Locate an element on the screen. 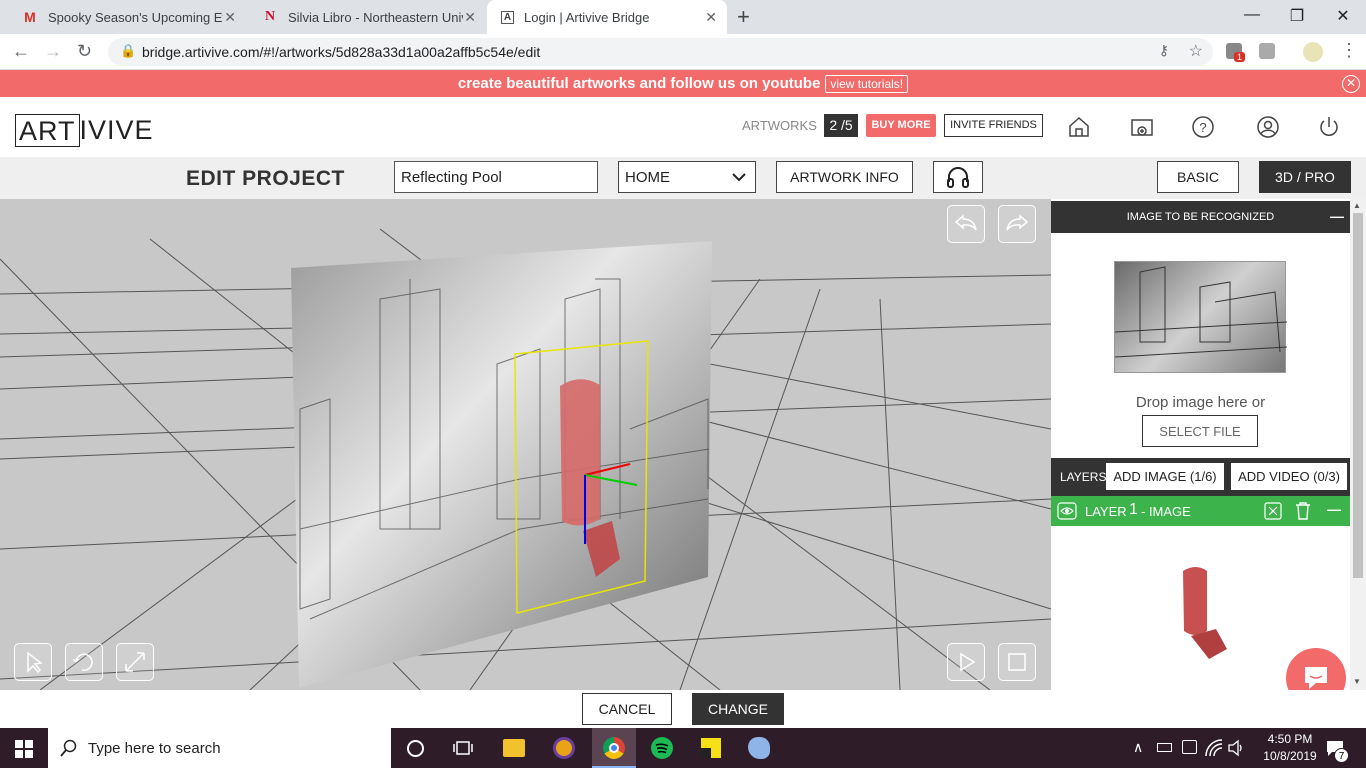 This screenshot has width=1366, height=768. scale-tool-button is located at coordinates (135, 662).